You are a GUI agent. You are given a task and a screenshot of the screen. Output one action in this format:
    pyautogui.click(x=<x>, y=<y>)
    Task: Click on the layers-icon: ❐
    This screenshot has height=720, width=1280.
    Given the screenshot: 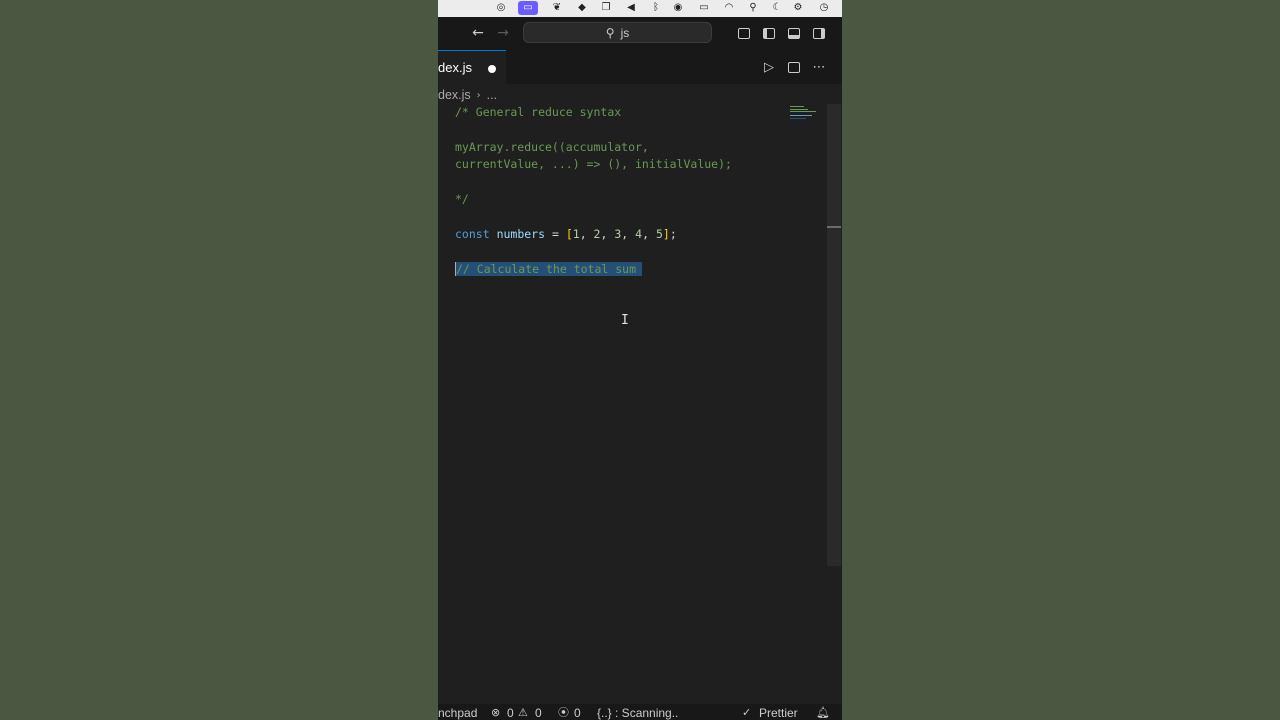 What is the action you would take?
    pyautogui.click(x=606, y=8)
    